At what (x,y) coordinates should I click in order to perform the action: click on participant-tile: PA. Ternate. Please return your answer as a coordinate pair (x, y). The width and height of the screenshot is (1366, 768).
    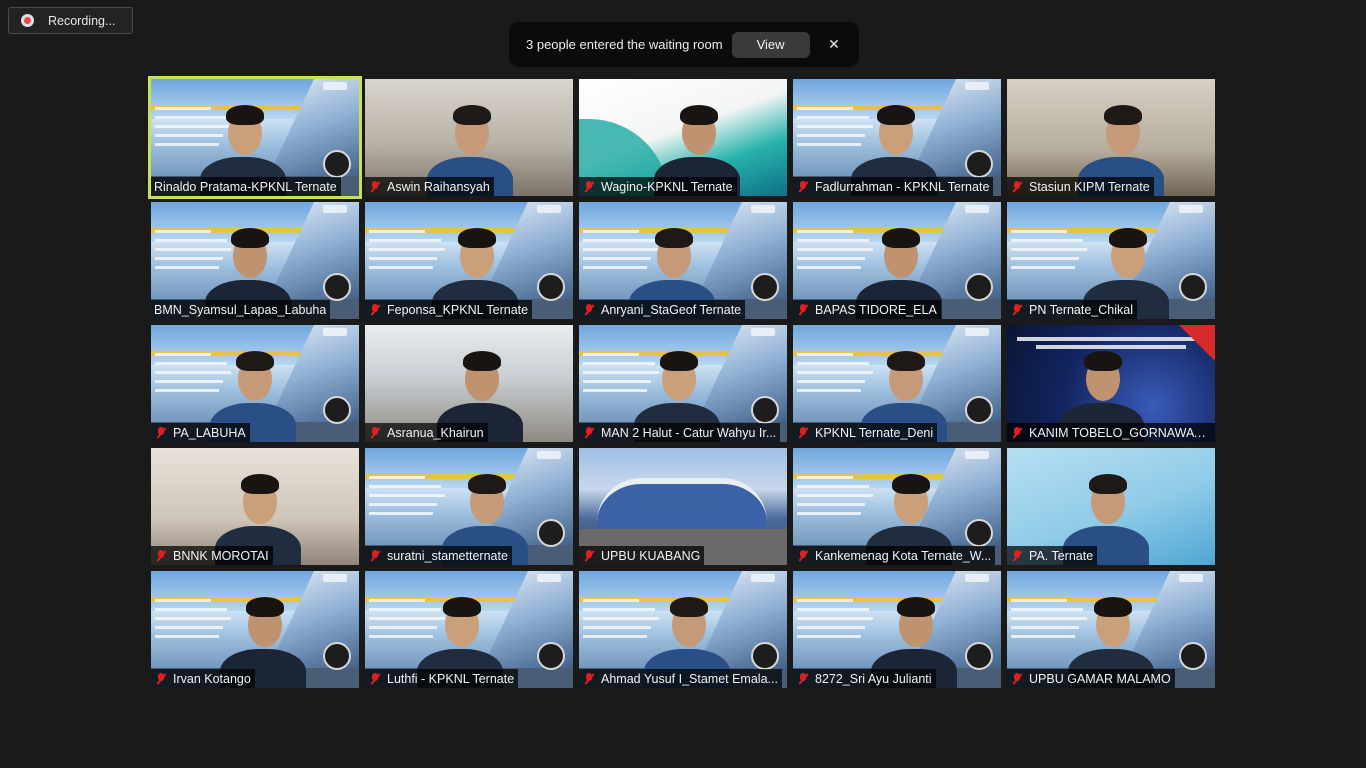
    Looking at the image, I should click on (1111, 506).